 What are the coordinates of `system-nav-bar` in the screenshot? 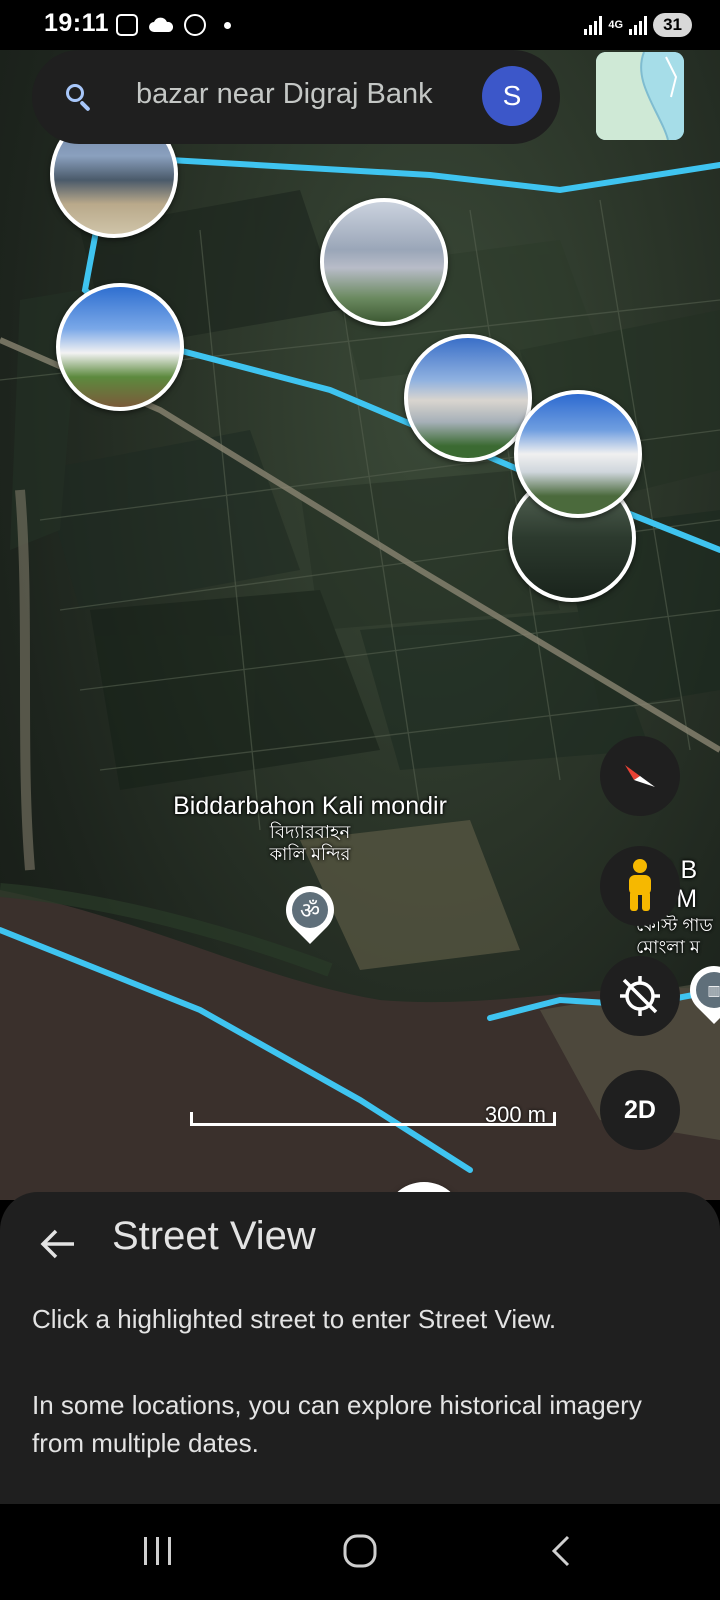 It's located at (360, 1552).